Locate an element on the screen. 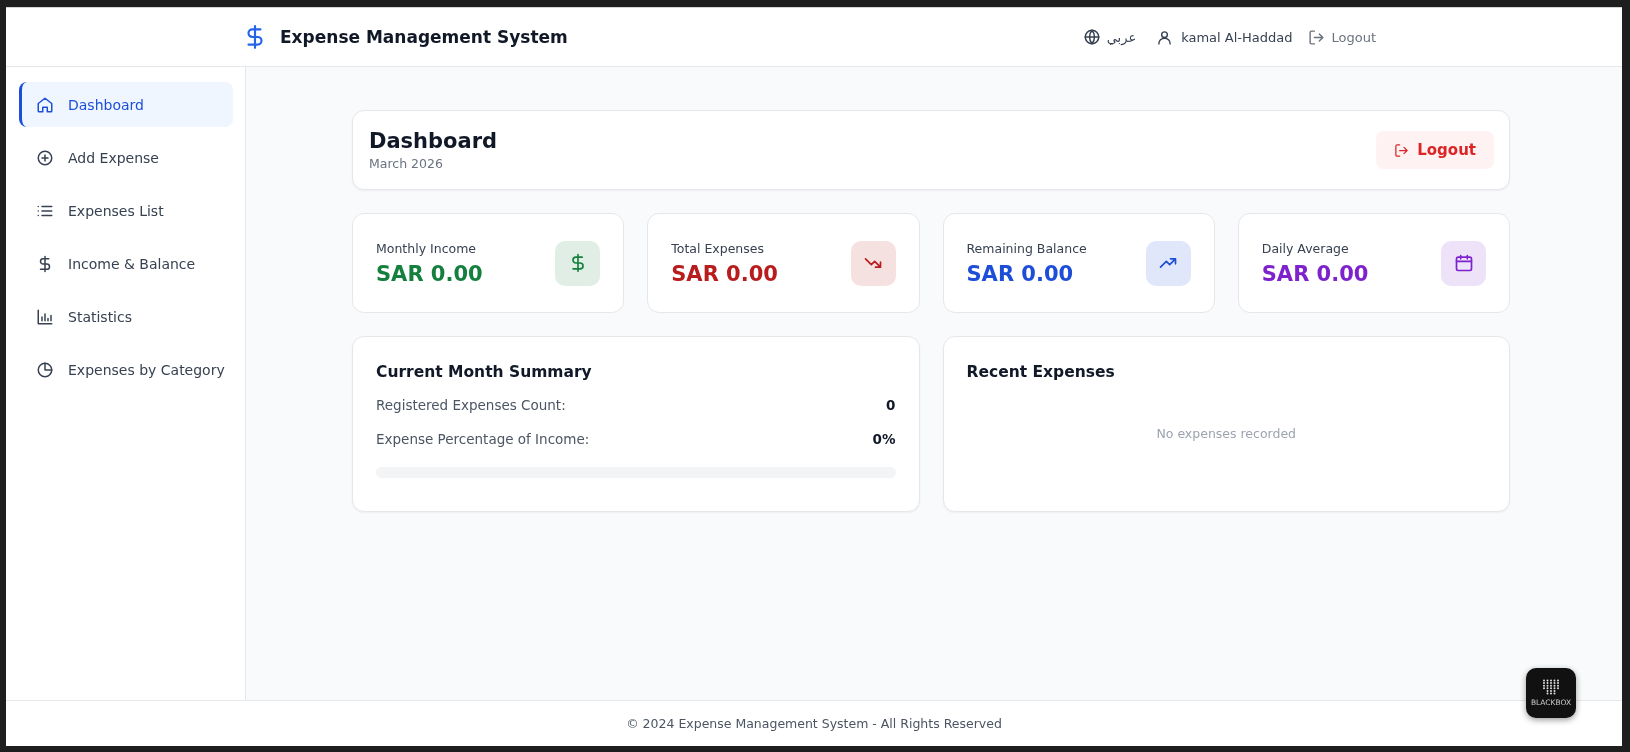  dots-icon is located at coordinates (1551, 687).